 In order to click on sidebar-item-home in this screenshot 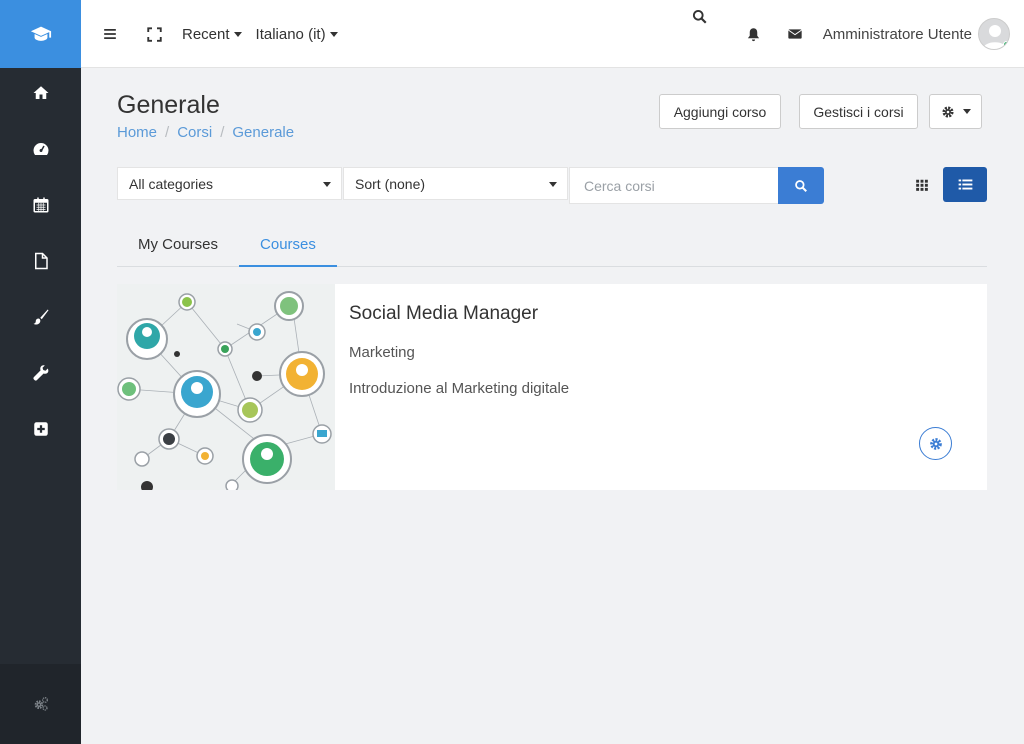, I will do `click(40, 93)`.